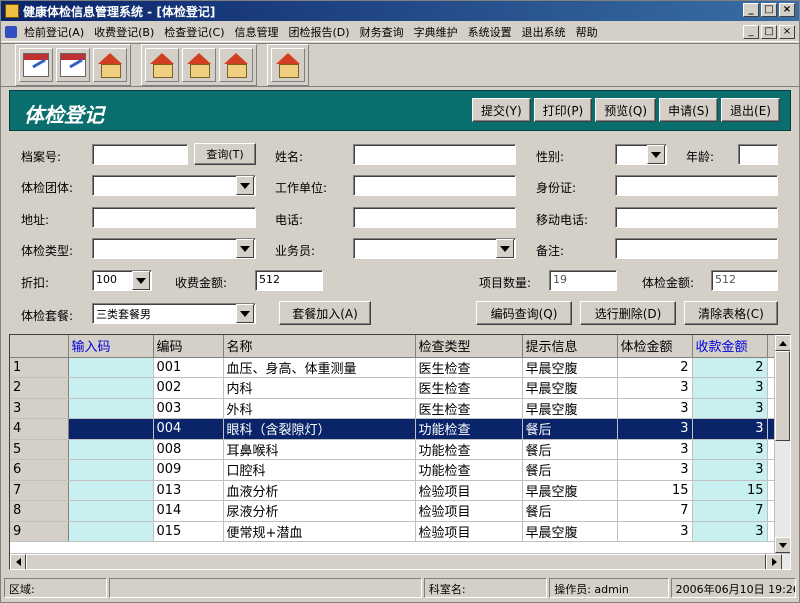 The width and height of the screenshot is (800, 603). Describe the element at coordinates (188, 367) in the screenshot. I see `code-cell: 001` at that location.